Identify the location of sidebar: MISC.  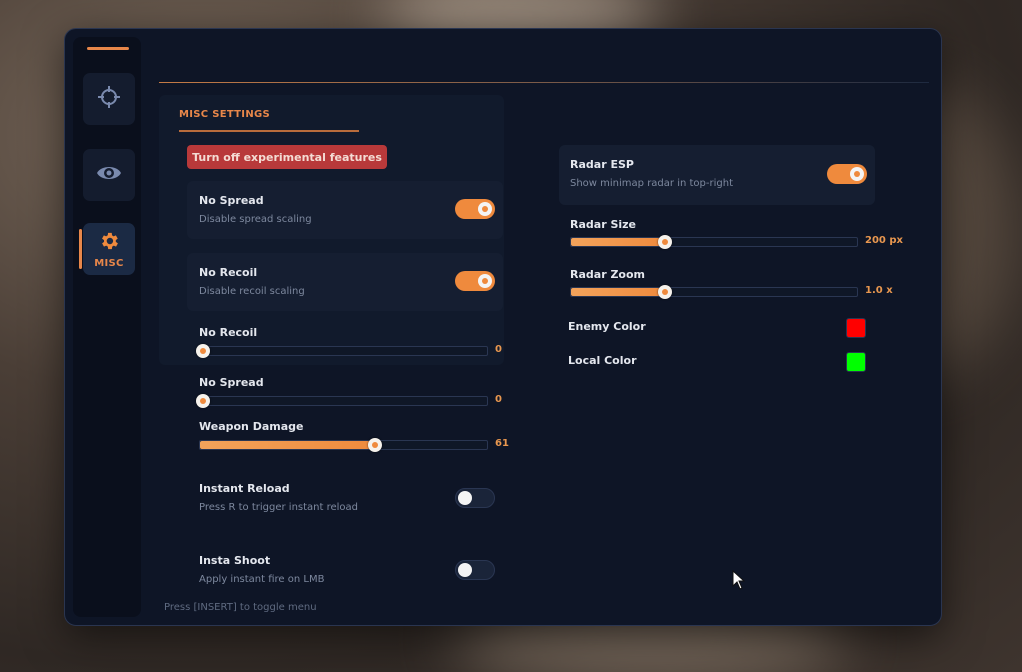
(107, 327).